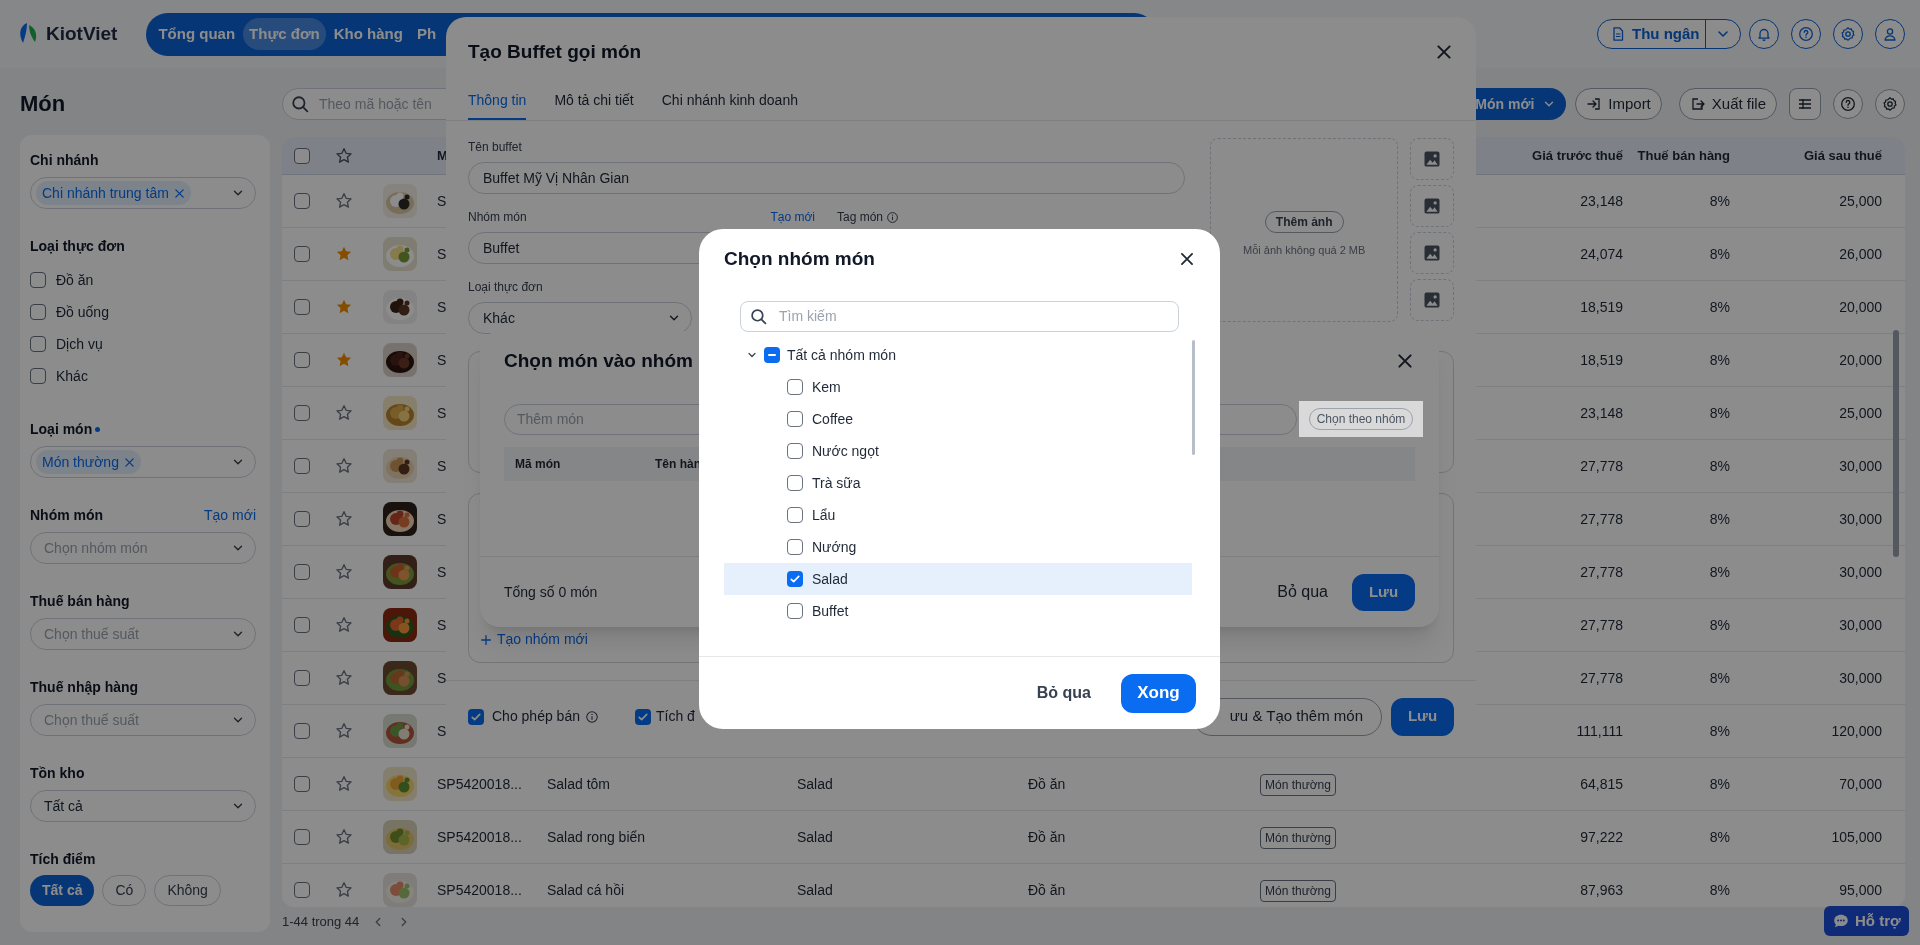 The width and height of the screenshot is (1920, 945). Describe the element at coordinates (1727, 104) in the screenshot. I see `export-button: Xuất file` at that location.